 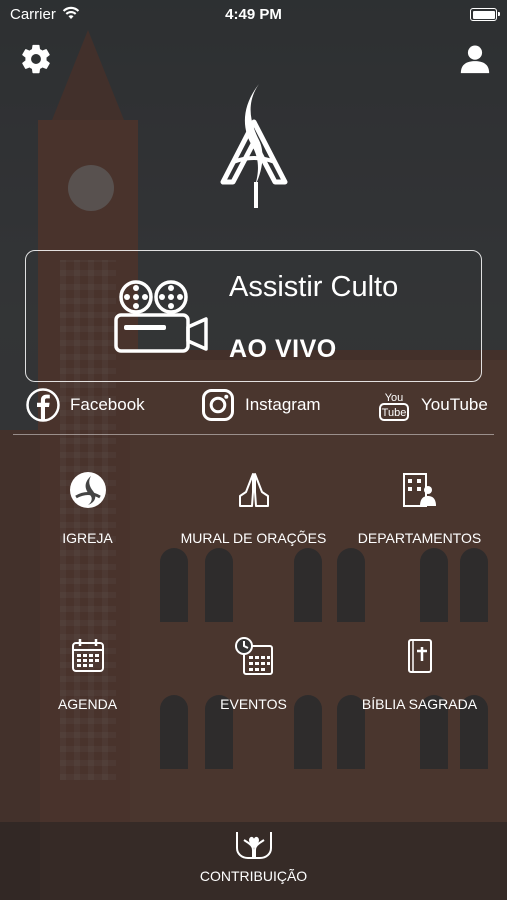 I want to click on battery-icon, so click(x=485, y=14).